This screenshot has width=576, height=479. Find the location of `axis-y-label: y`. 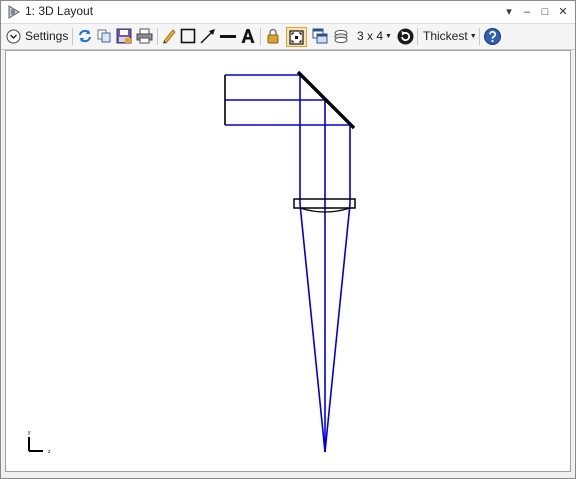

axis-y-label: y is located at coordinates (29, 433).